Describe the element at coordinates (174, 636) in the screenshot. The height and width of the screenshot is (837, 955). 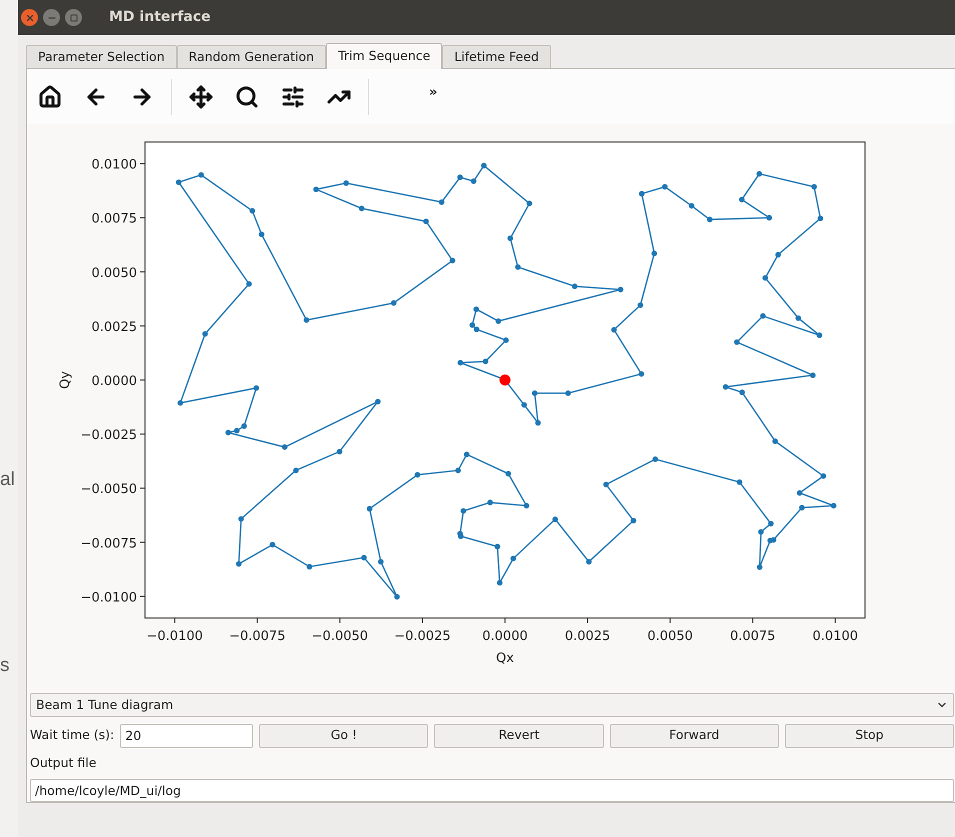
I see `x-tick-label: −0.0100` at that location.